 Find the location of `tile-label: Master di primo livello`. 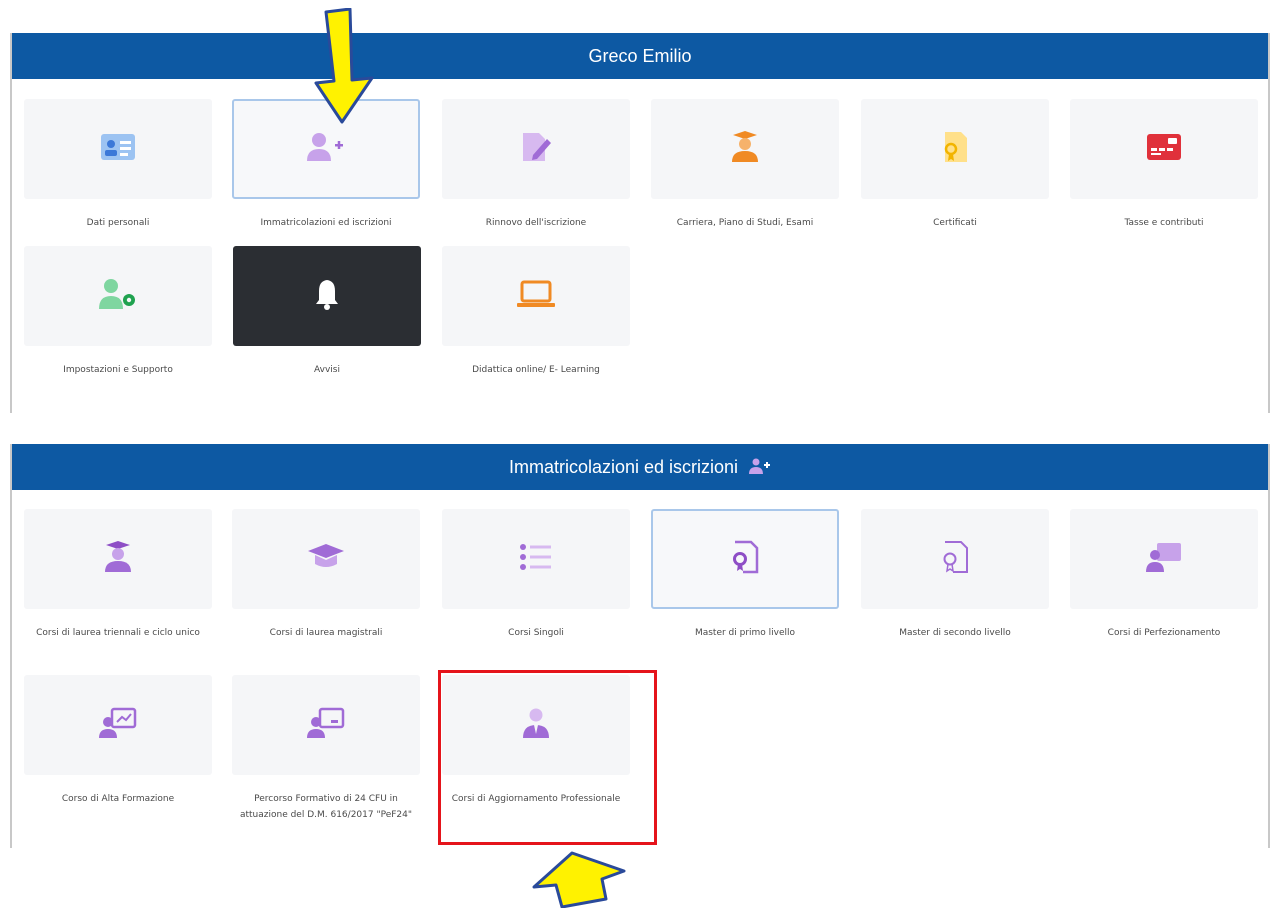

tile-label: Master di primo livello is located at coordinates (745, 633).